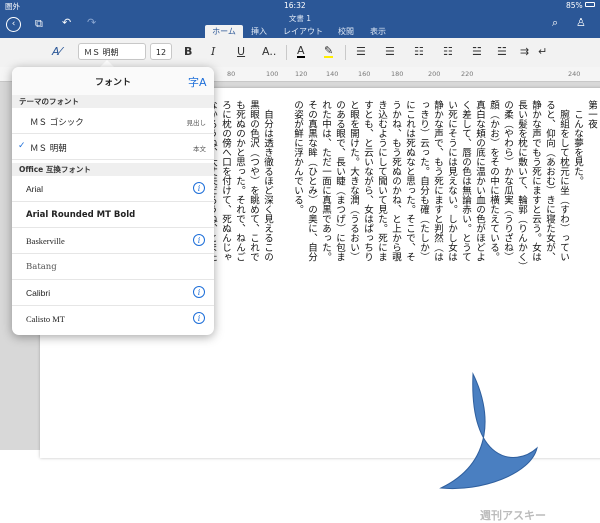 The image size is (600, 523). I want to click on ruler-tick: 160, so click(364, 74).